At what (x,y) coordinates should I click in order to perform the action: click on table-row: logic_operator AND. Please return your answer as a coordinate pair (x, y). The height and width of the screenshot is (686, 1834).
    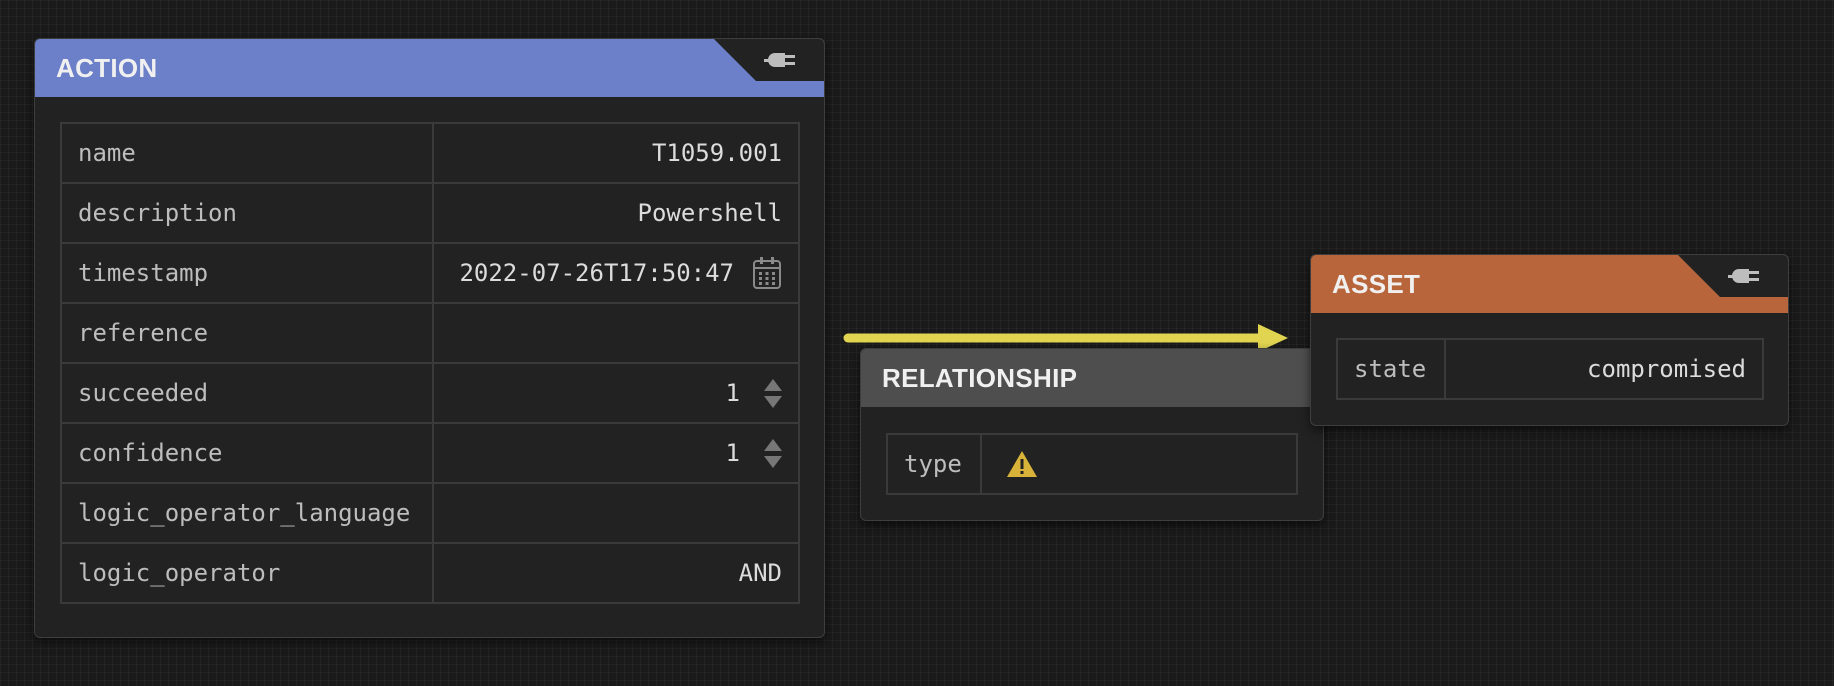
    Looking at the image, I should click on (430, 573).